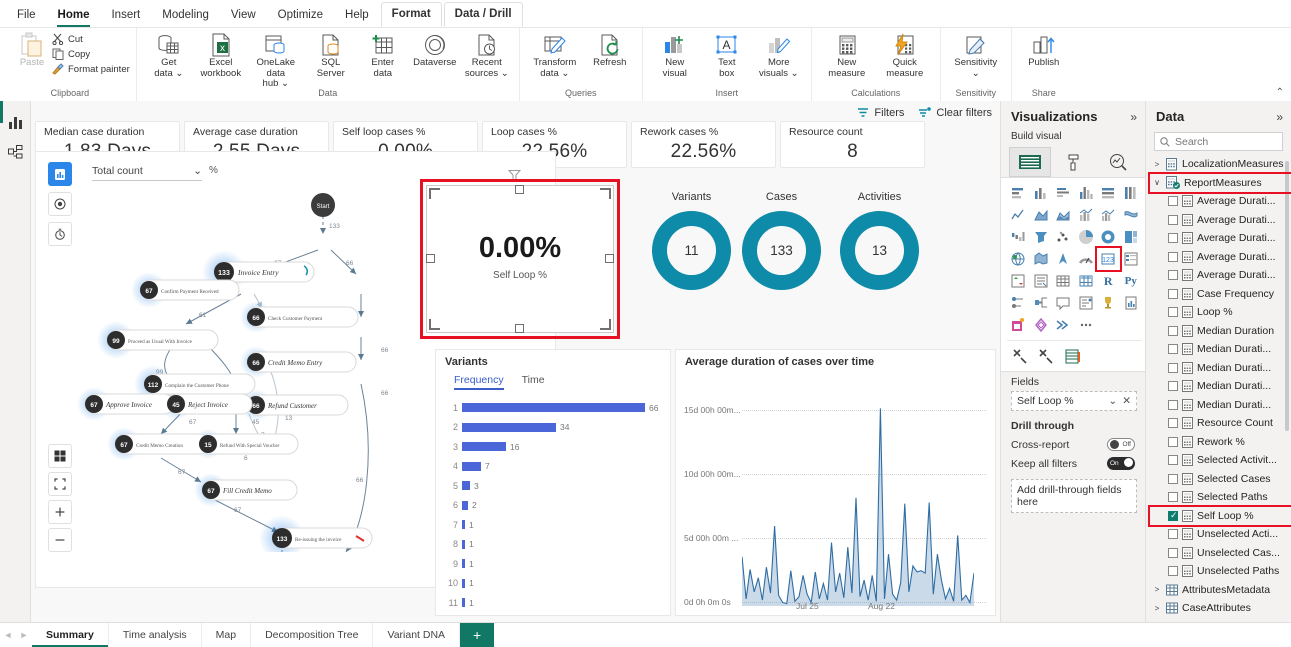 The width and height of the screenshot is (1291, 647). I want to click on kpi-icon, so click(1018, 281).